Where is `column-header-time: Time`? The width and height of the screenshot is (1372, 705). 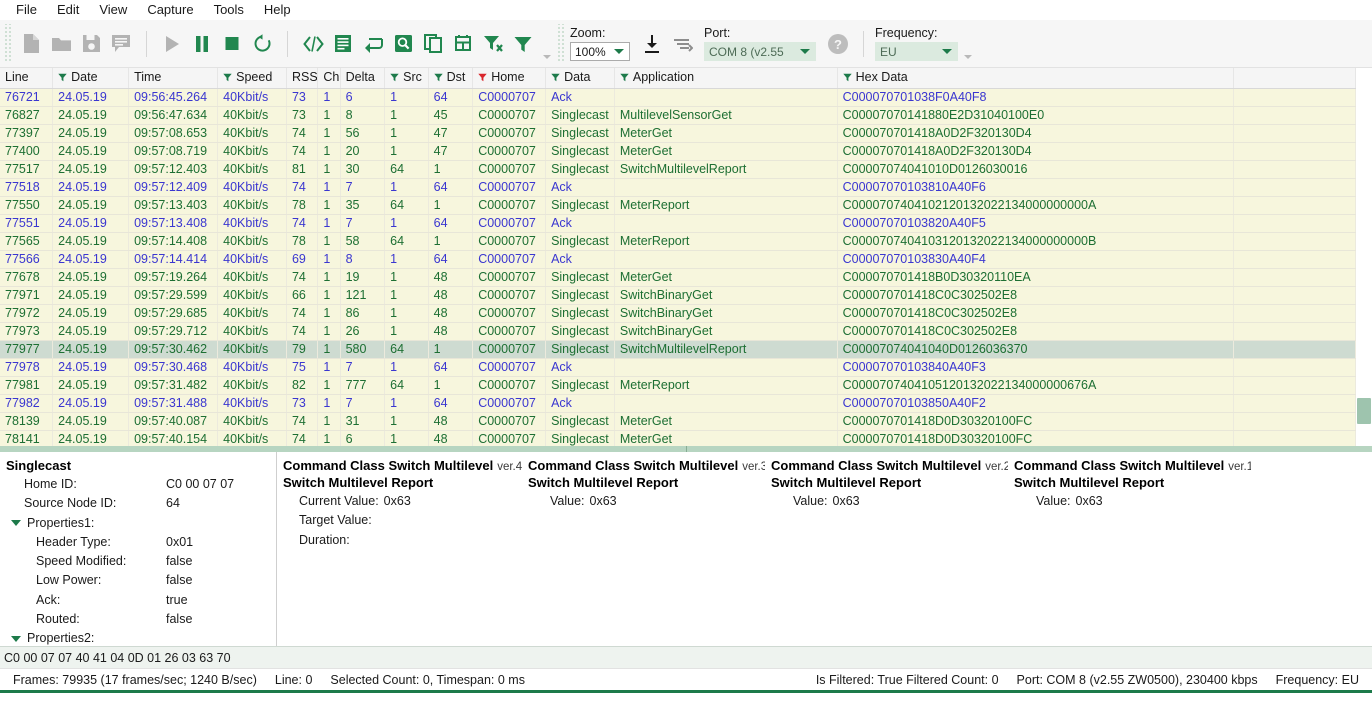
column-header-time: Time is located at coordinates (173, 78).